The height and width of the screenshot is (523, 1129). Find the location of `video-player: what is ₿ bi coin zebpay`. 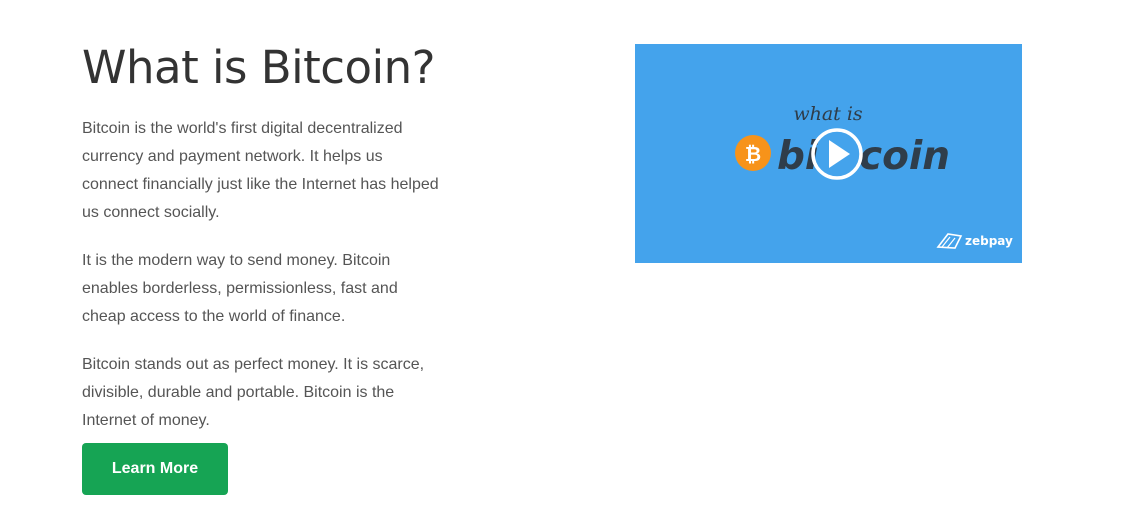

video-player: what is ₿ bi coin zebpay is located at coordinates (828, 153).